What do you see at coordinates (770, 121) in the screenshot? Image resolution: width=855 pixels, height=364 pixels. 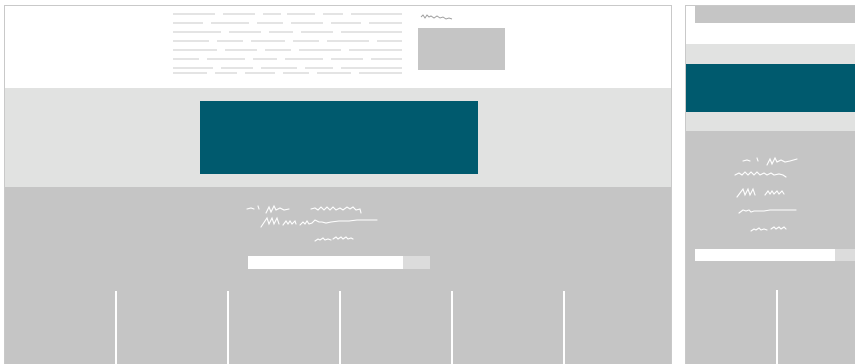 I see `mobile-band-bottom` at bounding box center [770, 121].